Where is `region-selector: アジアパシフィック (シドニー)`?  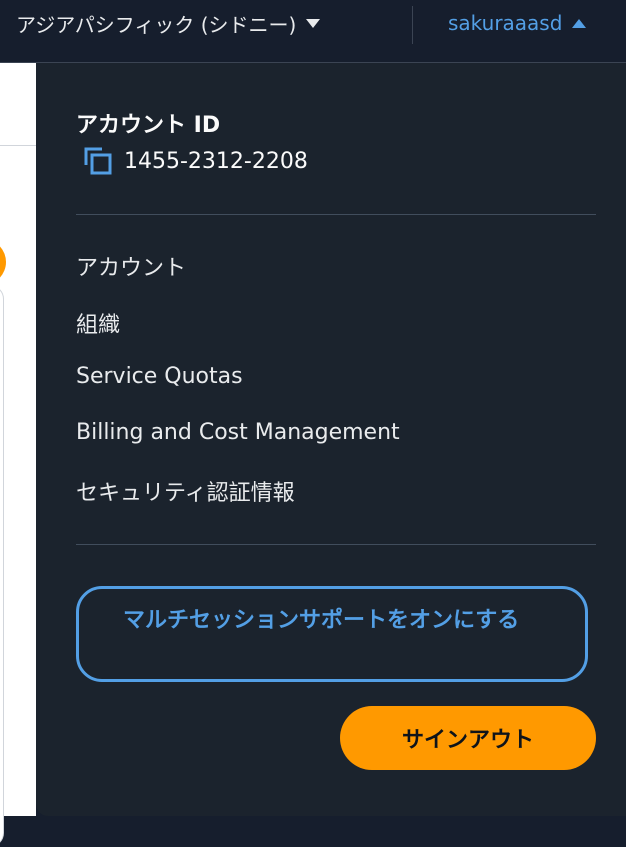
region-selector: アジアパシフィック (シドニー) is located at coordinates (168, 23).